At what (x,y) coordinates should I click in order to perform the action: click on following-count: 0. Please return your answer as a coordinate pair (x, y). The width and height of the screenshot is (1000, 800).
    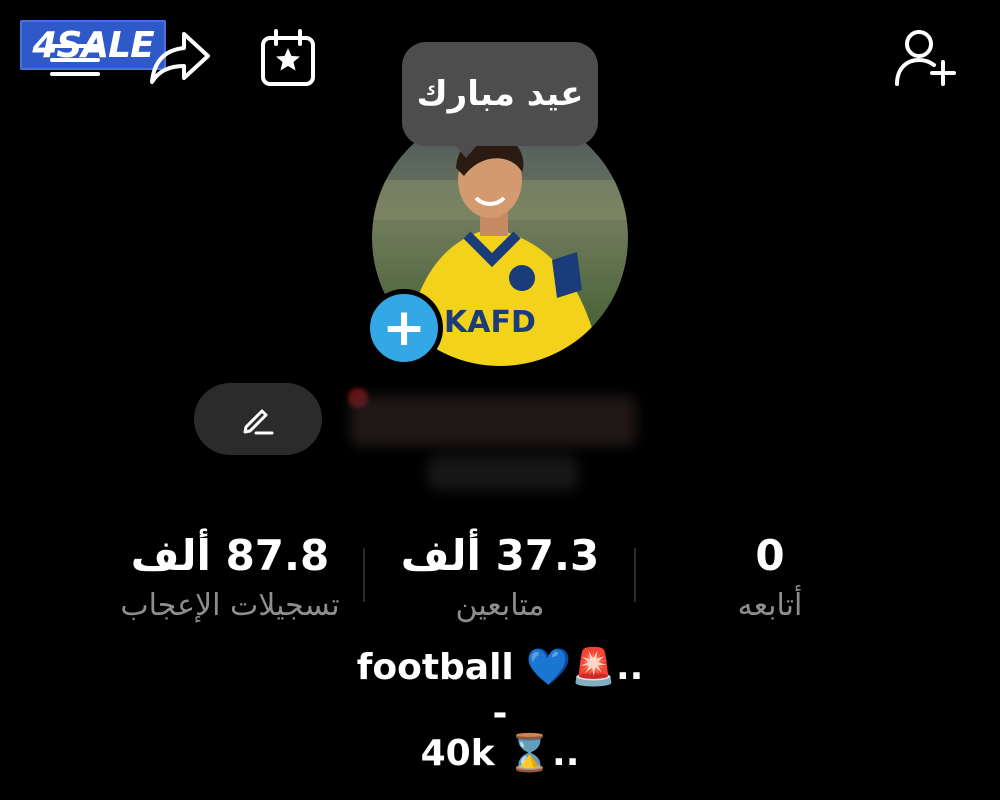
    Looking at the image, I should click on (770, 555).